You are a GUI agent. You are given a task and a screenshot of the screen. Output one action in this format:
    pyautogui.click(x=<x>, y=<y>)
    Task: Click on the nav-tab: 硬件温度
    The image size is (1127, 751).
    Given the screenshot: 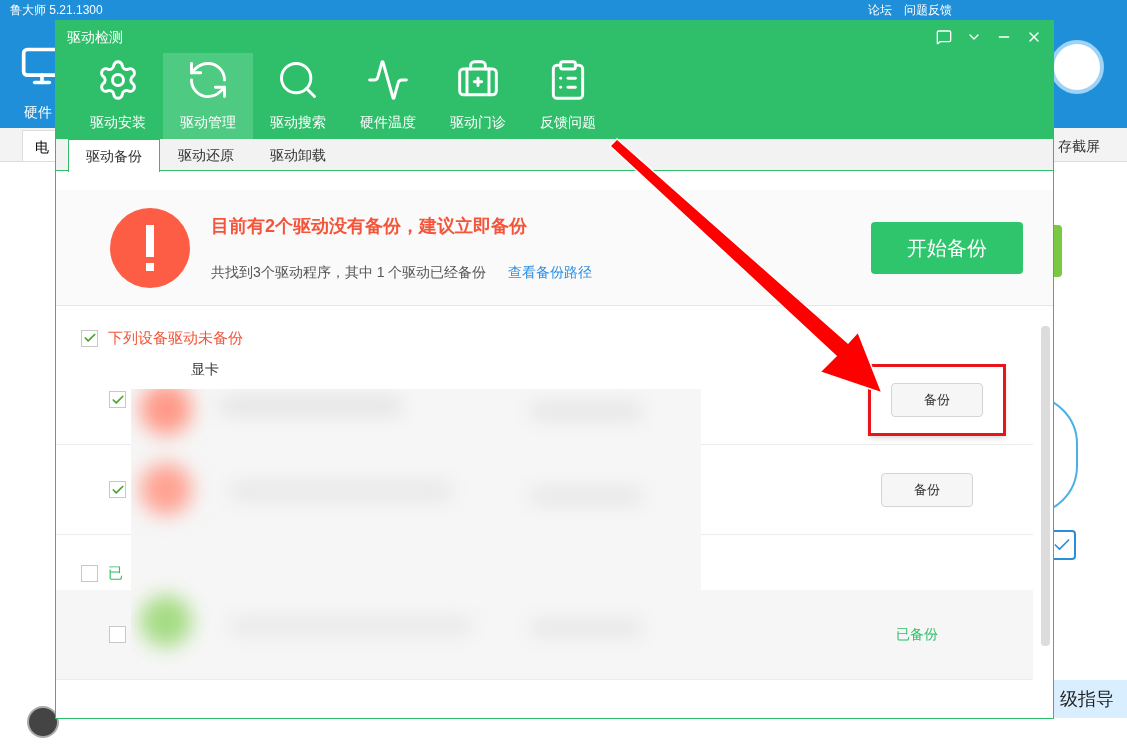 What is the action you would take?
    pyautogui.click(x=388, y=96)
    